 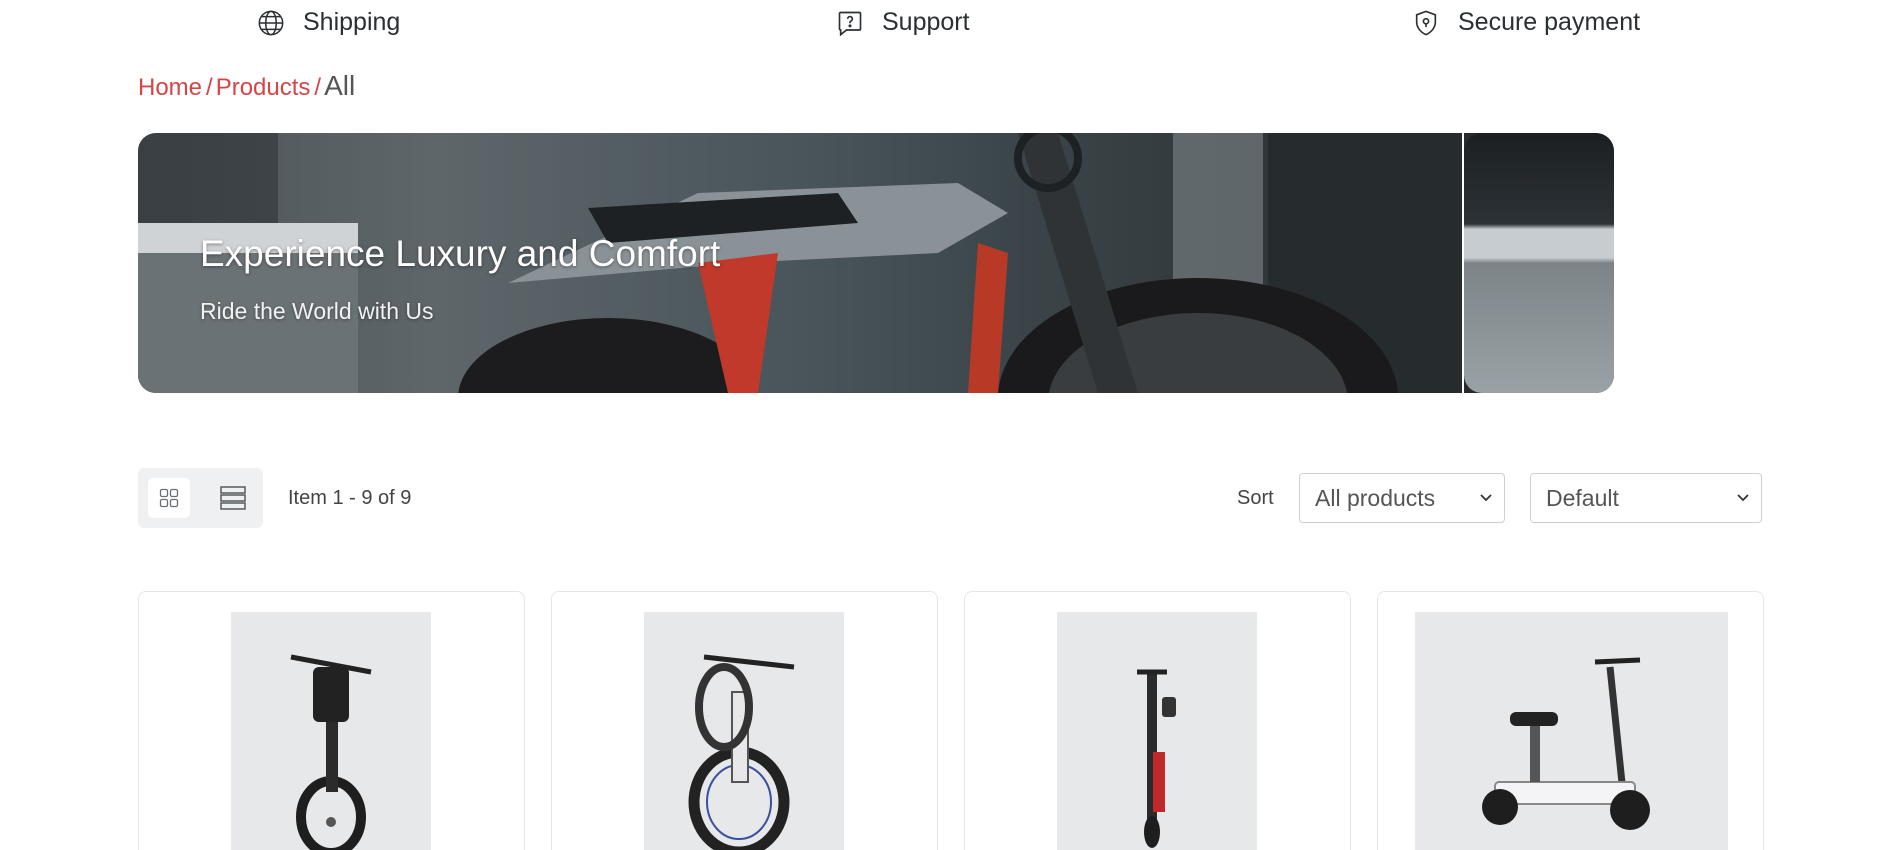 I want to click on hero-next-slide, so click(x=1539, y=263).